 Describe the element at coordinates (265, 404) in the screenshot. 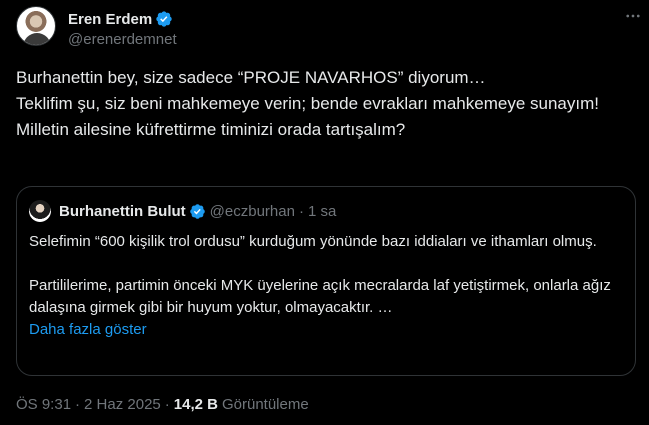

I see `views-label: Görüntüleme` at that location.